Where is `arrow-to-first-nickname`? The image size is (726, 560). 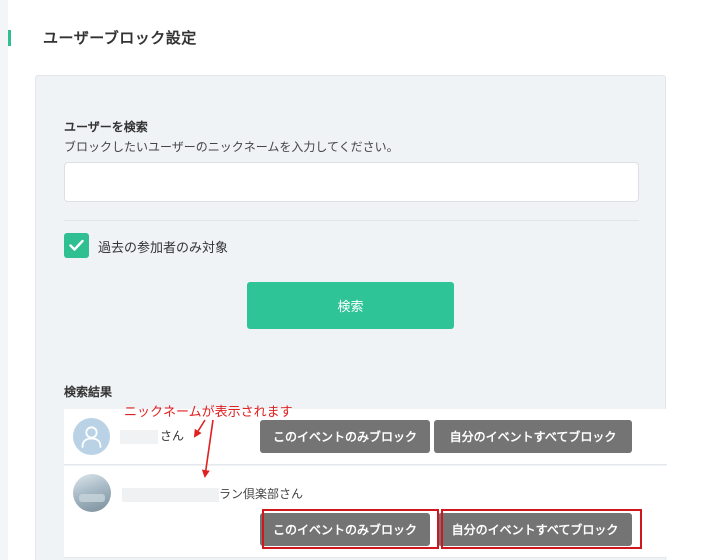 arrow-to-first-nickname is located at coordinates (199, 428).